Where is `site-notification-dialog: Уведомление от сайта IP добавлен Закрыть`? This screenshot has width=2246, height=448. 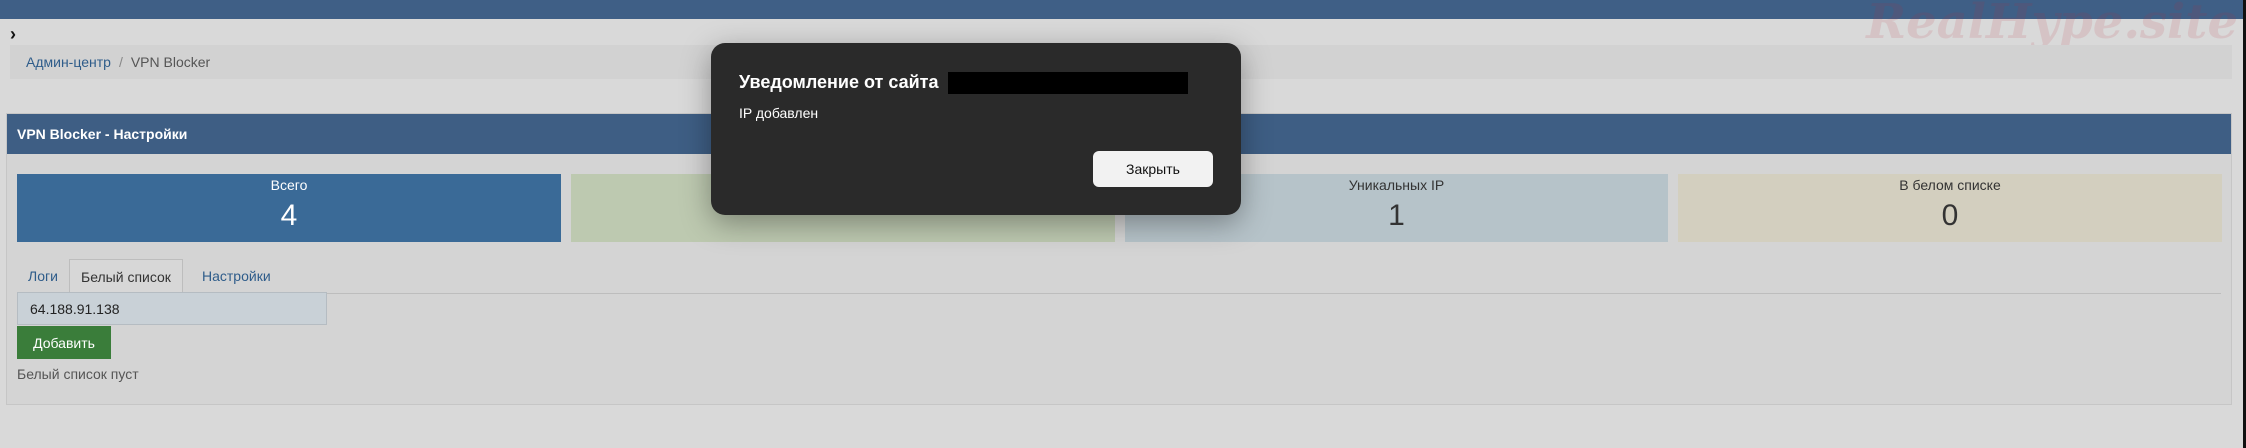
site-notification-dialog: Уведомление от сайта IP добавлен Закрыть is located at coordinates (976, 129).